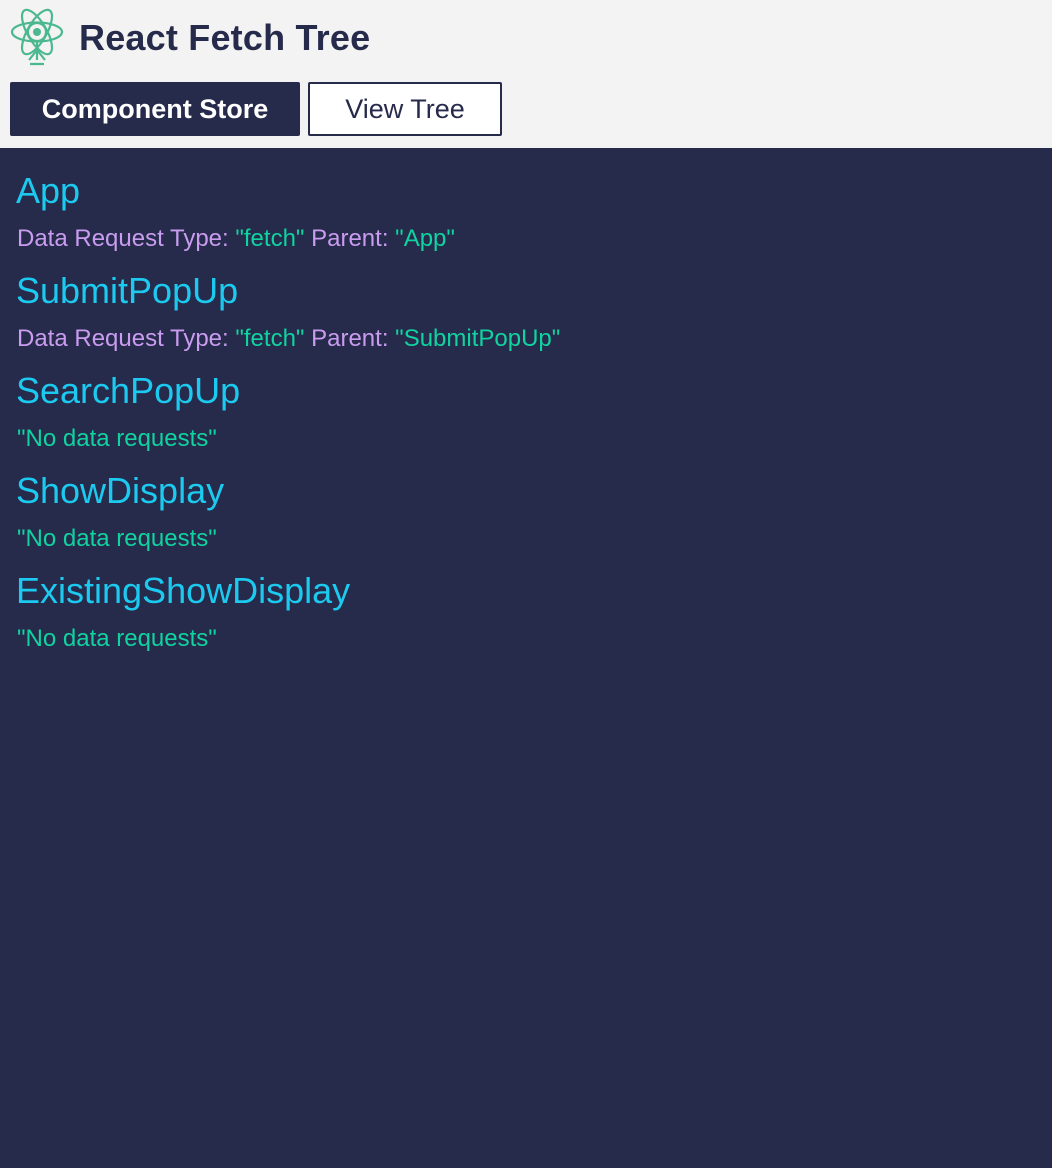 This screenshot has height=1168, width=1052. I want to click on app-title: React Fetch Tree, so click(225, 37).